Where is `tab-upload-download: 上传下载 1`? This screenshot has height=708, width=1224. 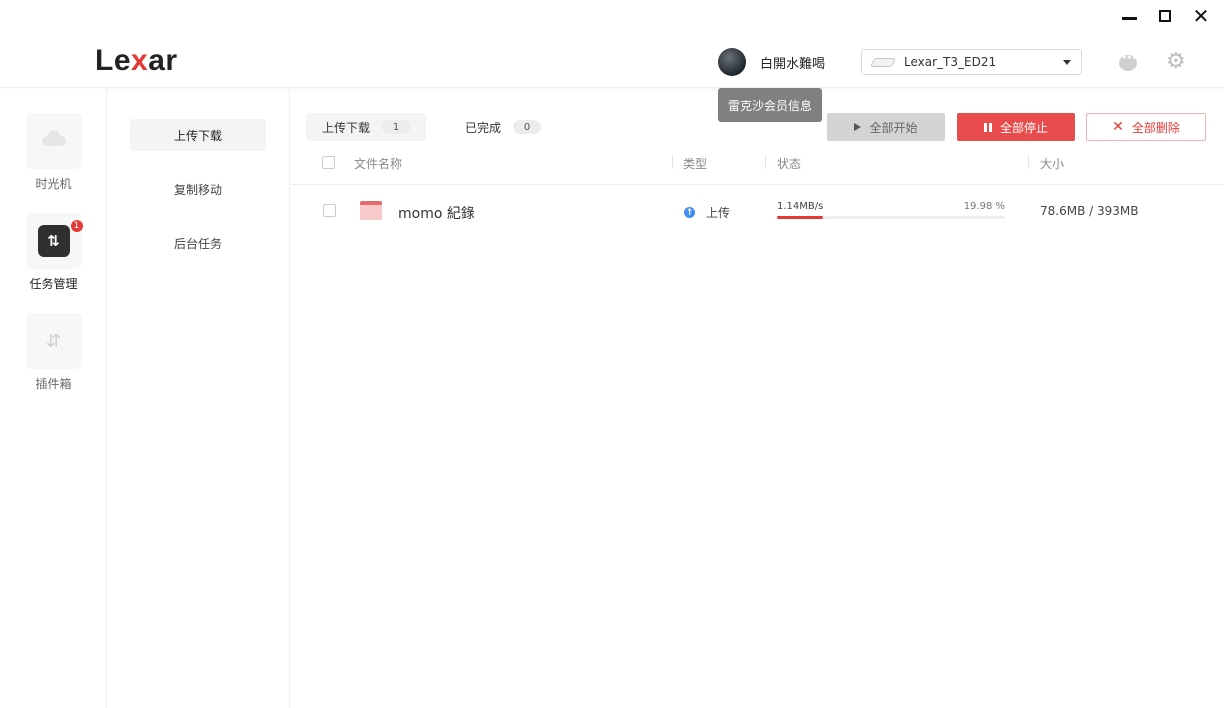
tab-upload-download: 上传下载 1 is located at coordinates (366, 127).